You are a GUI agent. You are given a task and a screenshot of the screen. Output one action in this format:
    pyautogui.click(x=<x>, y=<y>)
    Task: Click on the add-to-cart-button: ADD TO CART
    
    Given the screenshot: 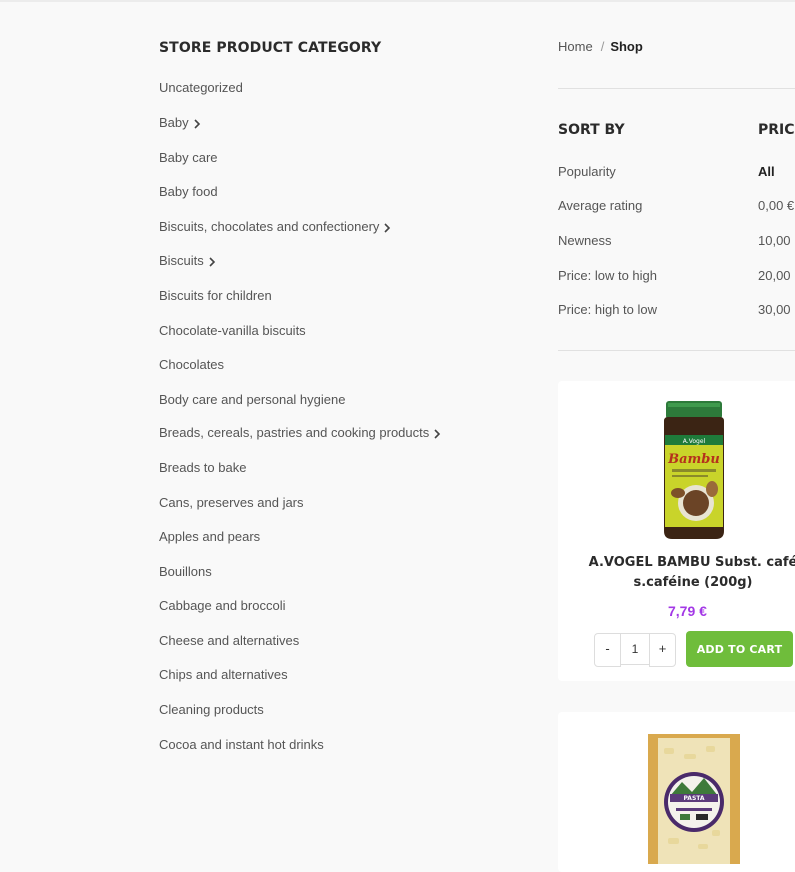 What is the action you would take?
    pyautogui.click(x=739, y=649)
    